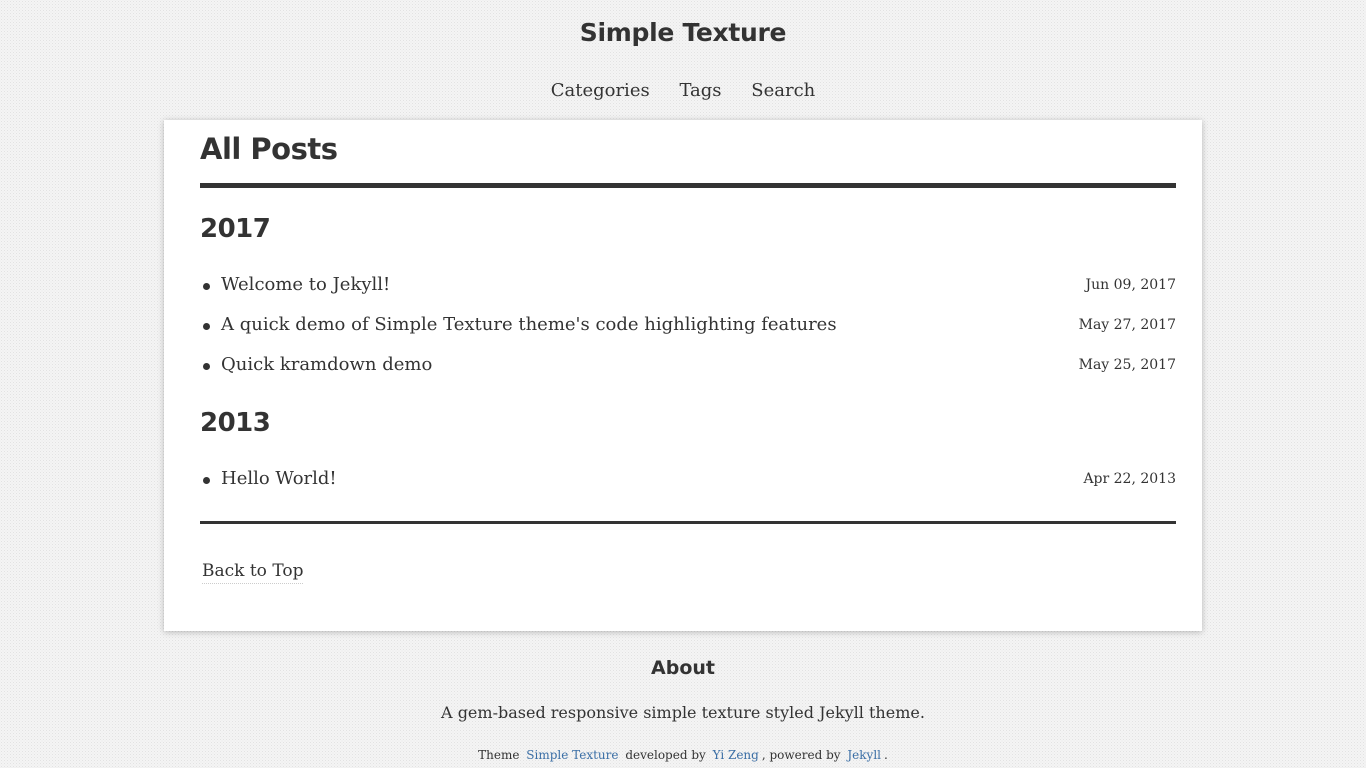 The width and height of the screenshot is (1366, 768). Describe the element at coordinates (688, 287) in the screenshot. I see `post-list-item: Welcome to Jekyll! Jun 09, 2017` at that location.